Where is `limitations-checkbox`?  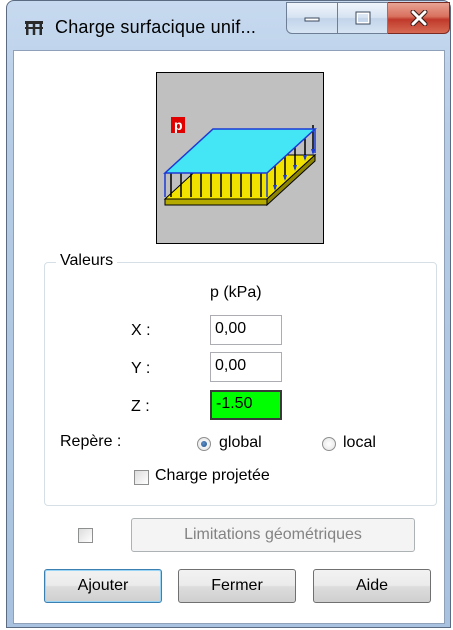
limitations-checkbox is located at coordinates (85, 535).